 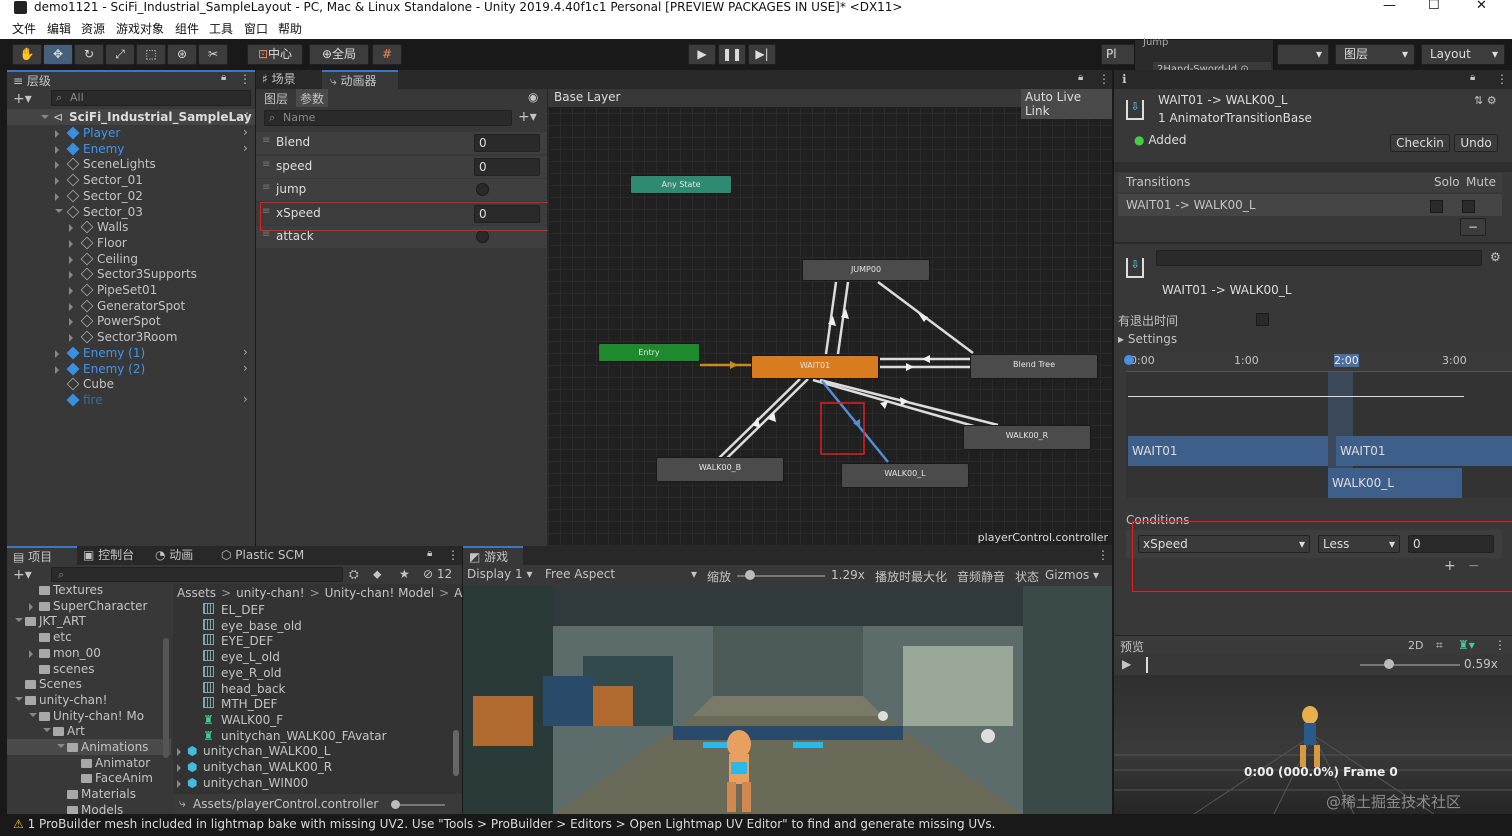 I want to click on tab-plastic-scm: ⬡ Plastic SCM, so click(x=271, y=555).